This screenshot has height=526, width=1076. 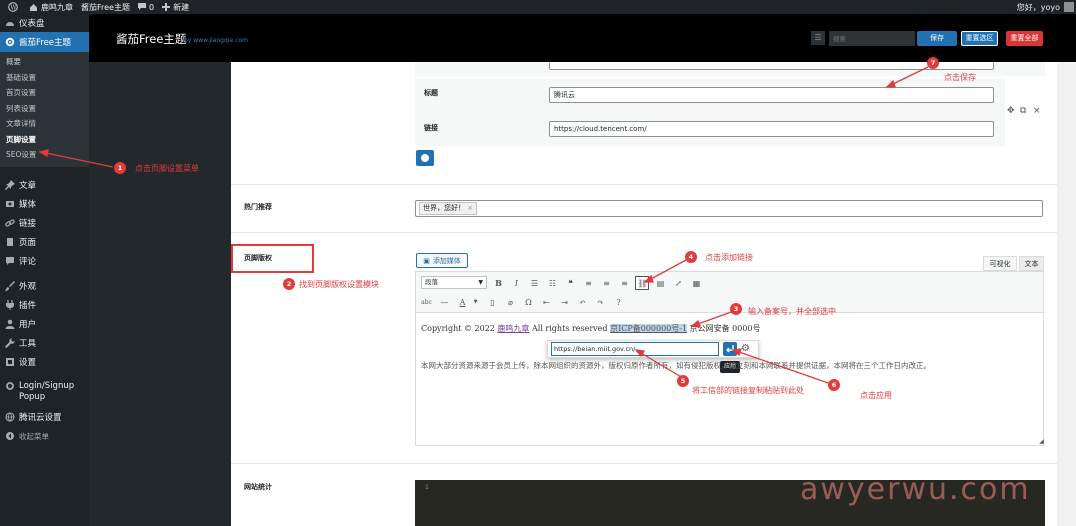 I want to click on paste-text-icon: ▯, so click(x=492, y=302).